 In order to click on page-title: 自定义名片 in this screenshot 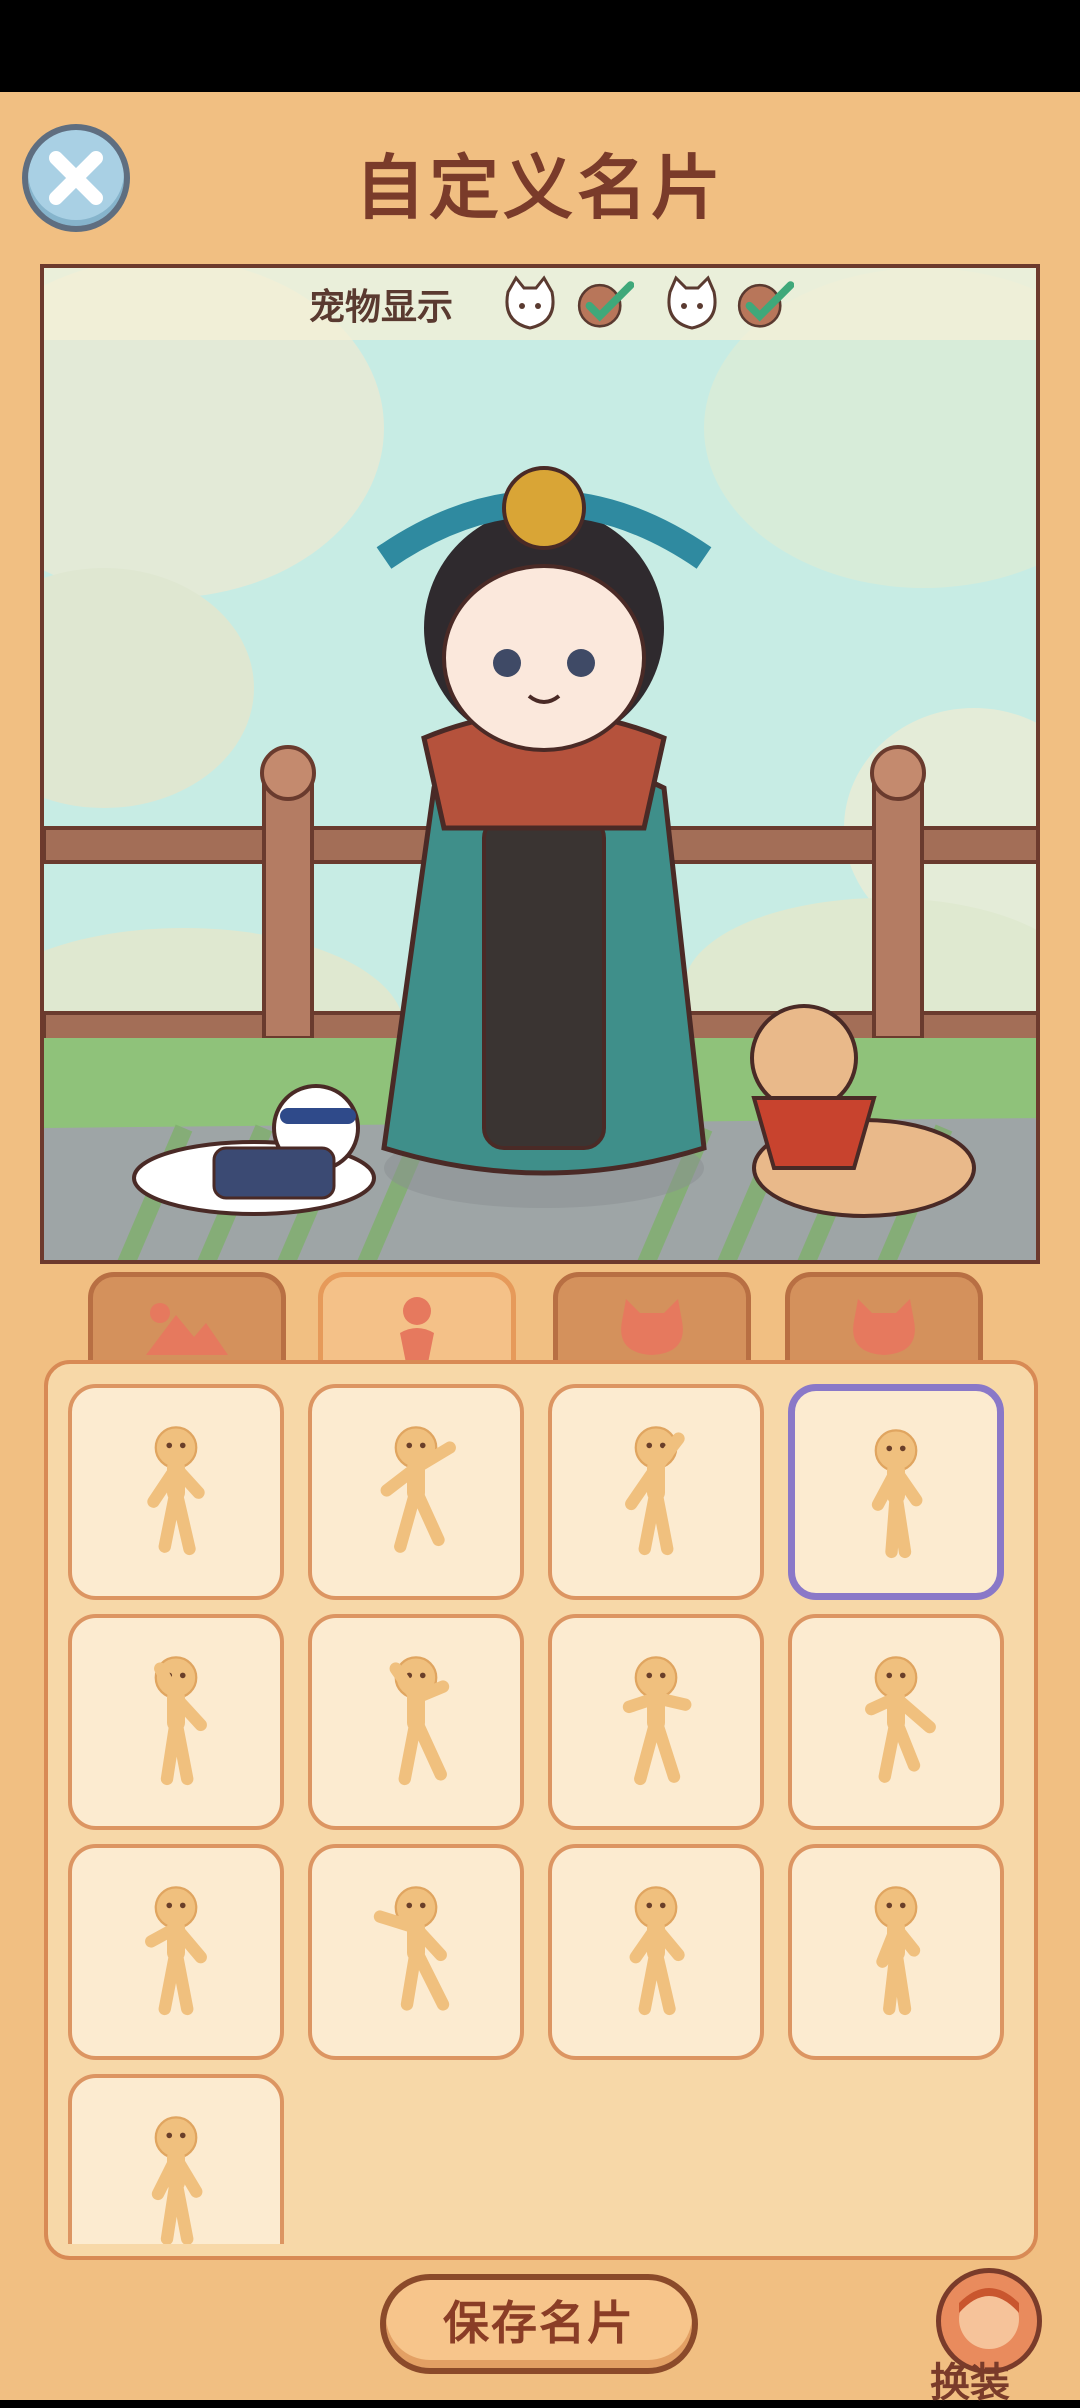, I will do `click(540, 188)`.